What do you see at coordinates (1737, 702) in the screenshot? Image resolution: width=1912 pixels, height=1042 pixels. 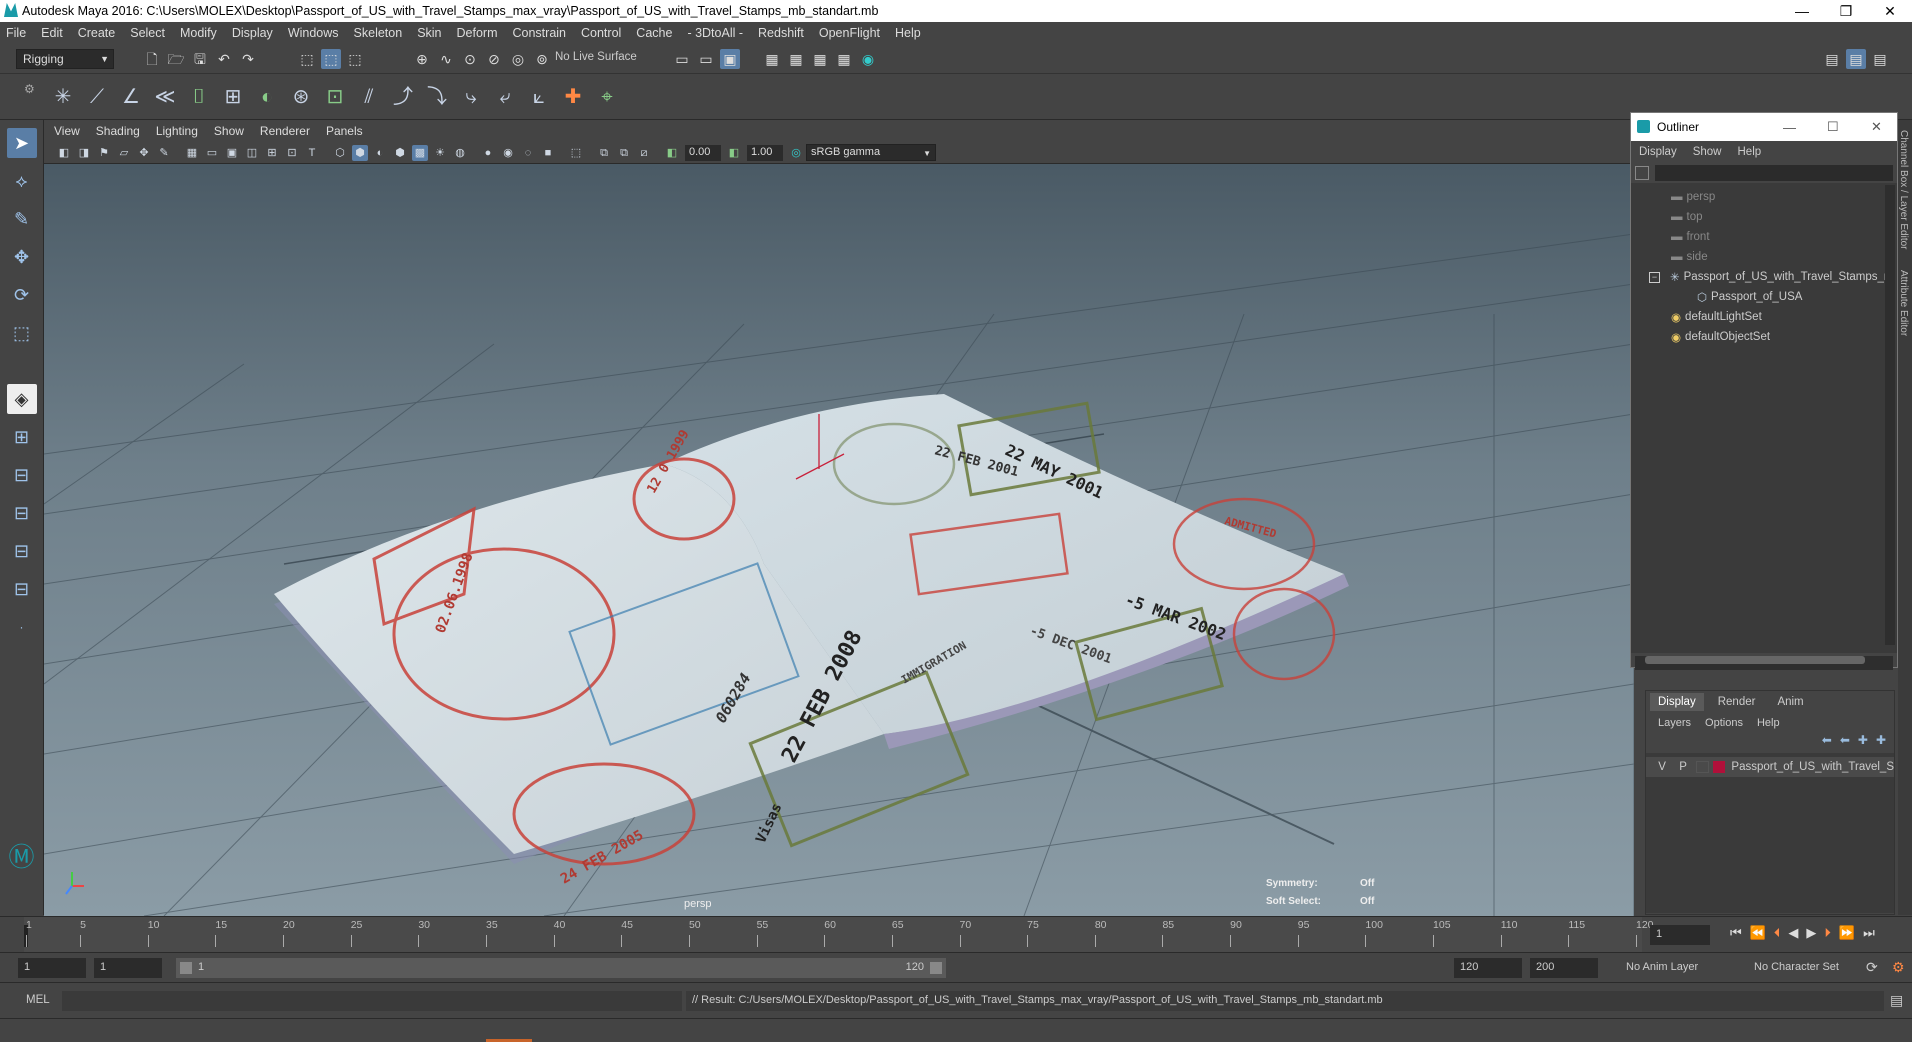 I see `layer-tab-render: Render` at bounding box center [1737, 702].